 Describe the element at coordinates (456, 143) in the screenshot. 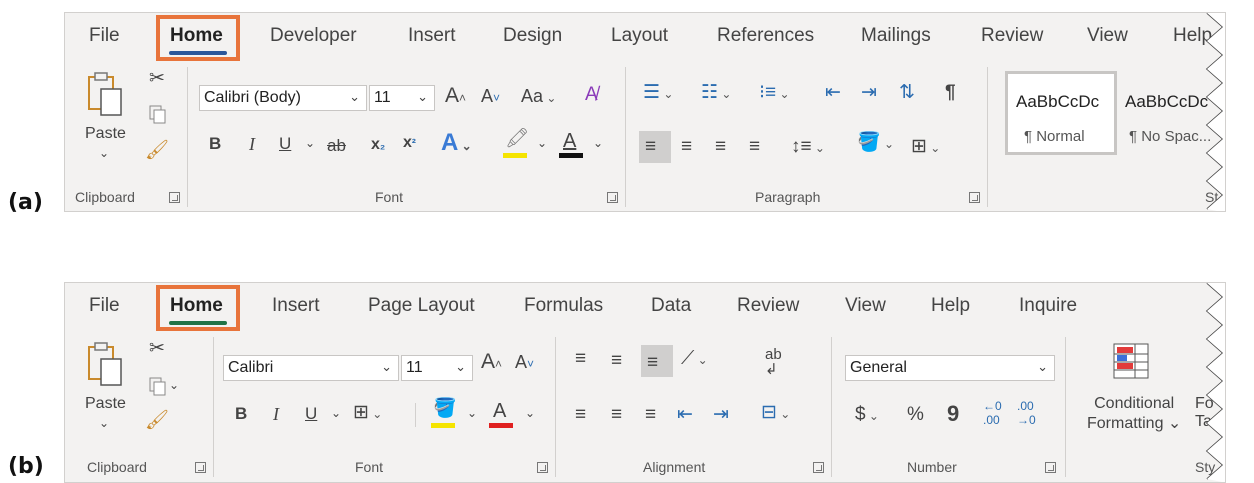

I see `text-effects-button: A ⌄` at that location.